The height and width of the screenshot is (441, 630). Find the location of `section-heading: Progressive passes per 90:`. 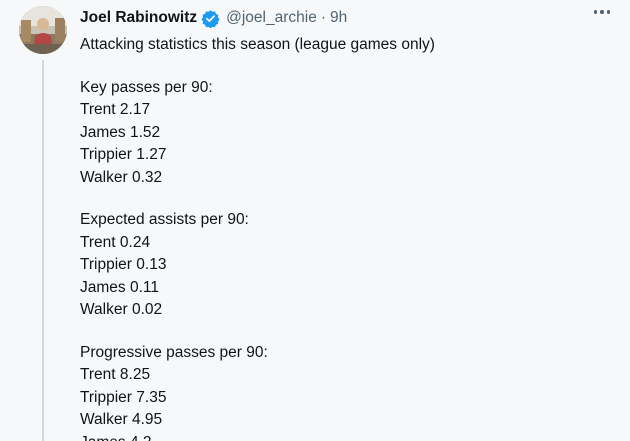

section-heading: Progressive passes per 90: is located at coordinates (174, 352).